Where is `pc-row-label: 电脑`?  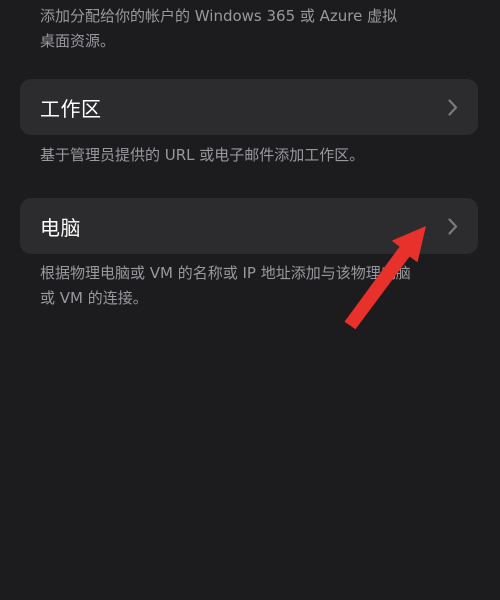
pc-row-label: 电脑 is located at coordinates (60, 227).